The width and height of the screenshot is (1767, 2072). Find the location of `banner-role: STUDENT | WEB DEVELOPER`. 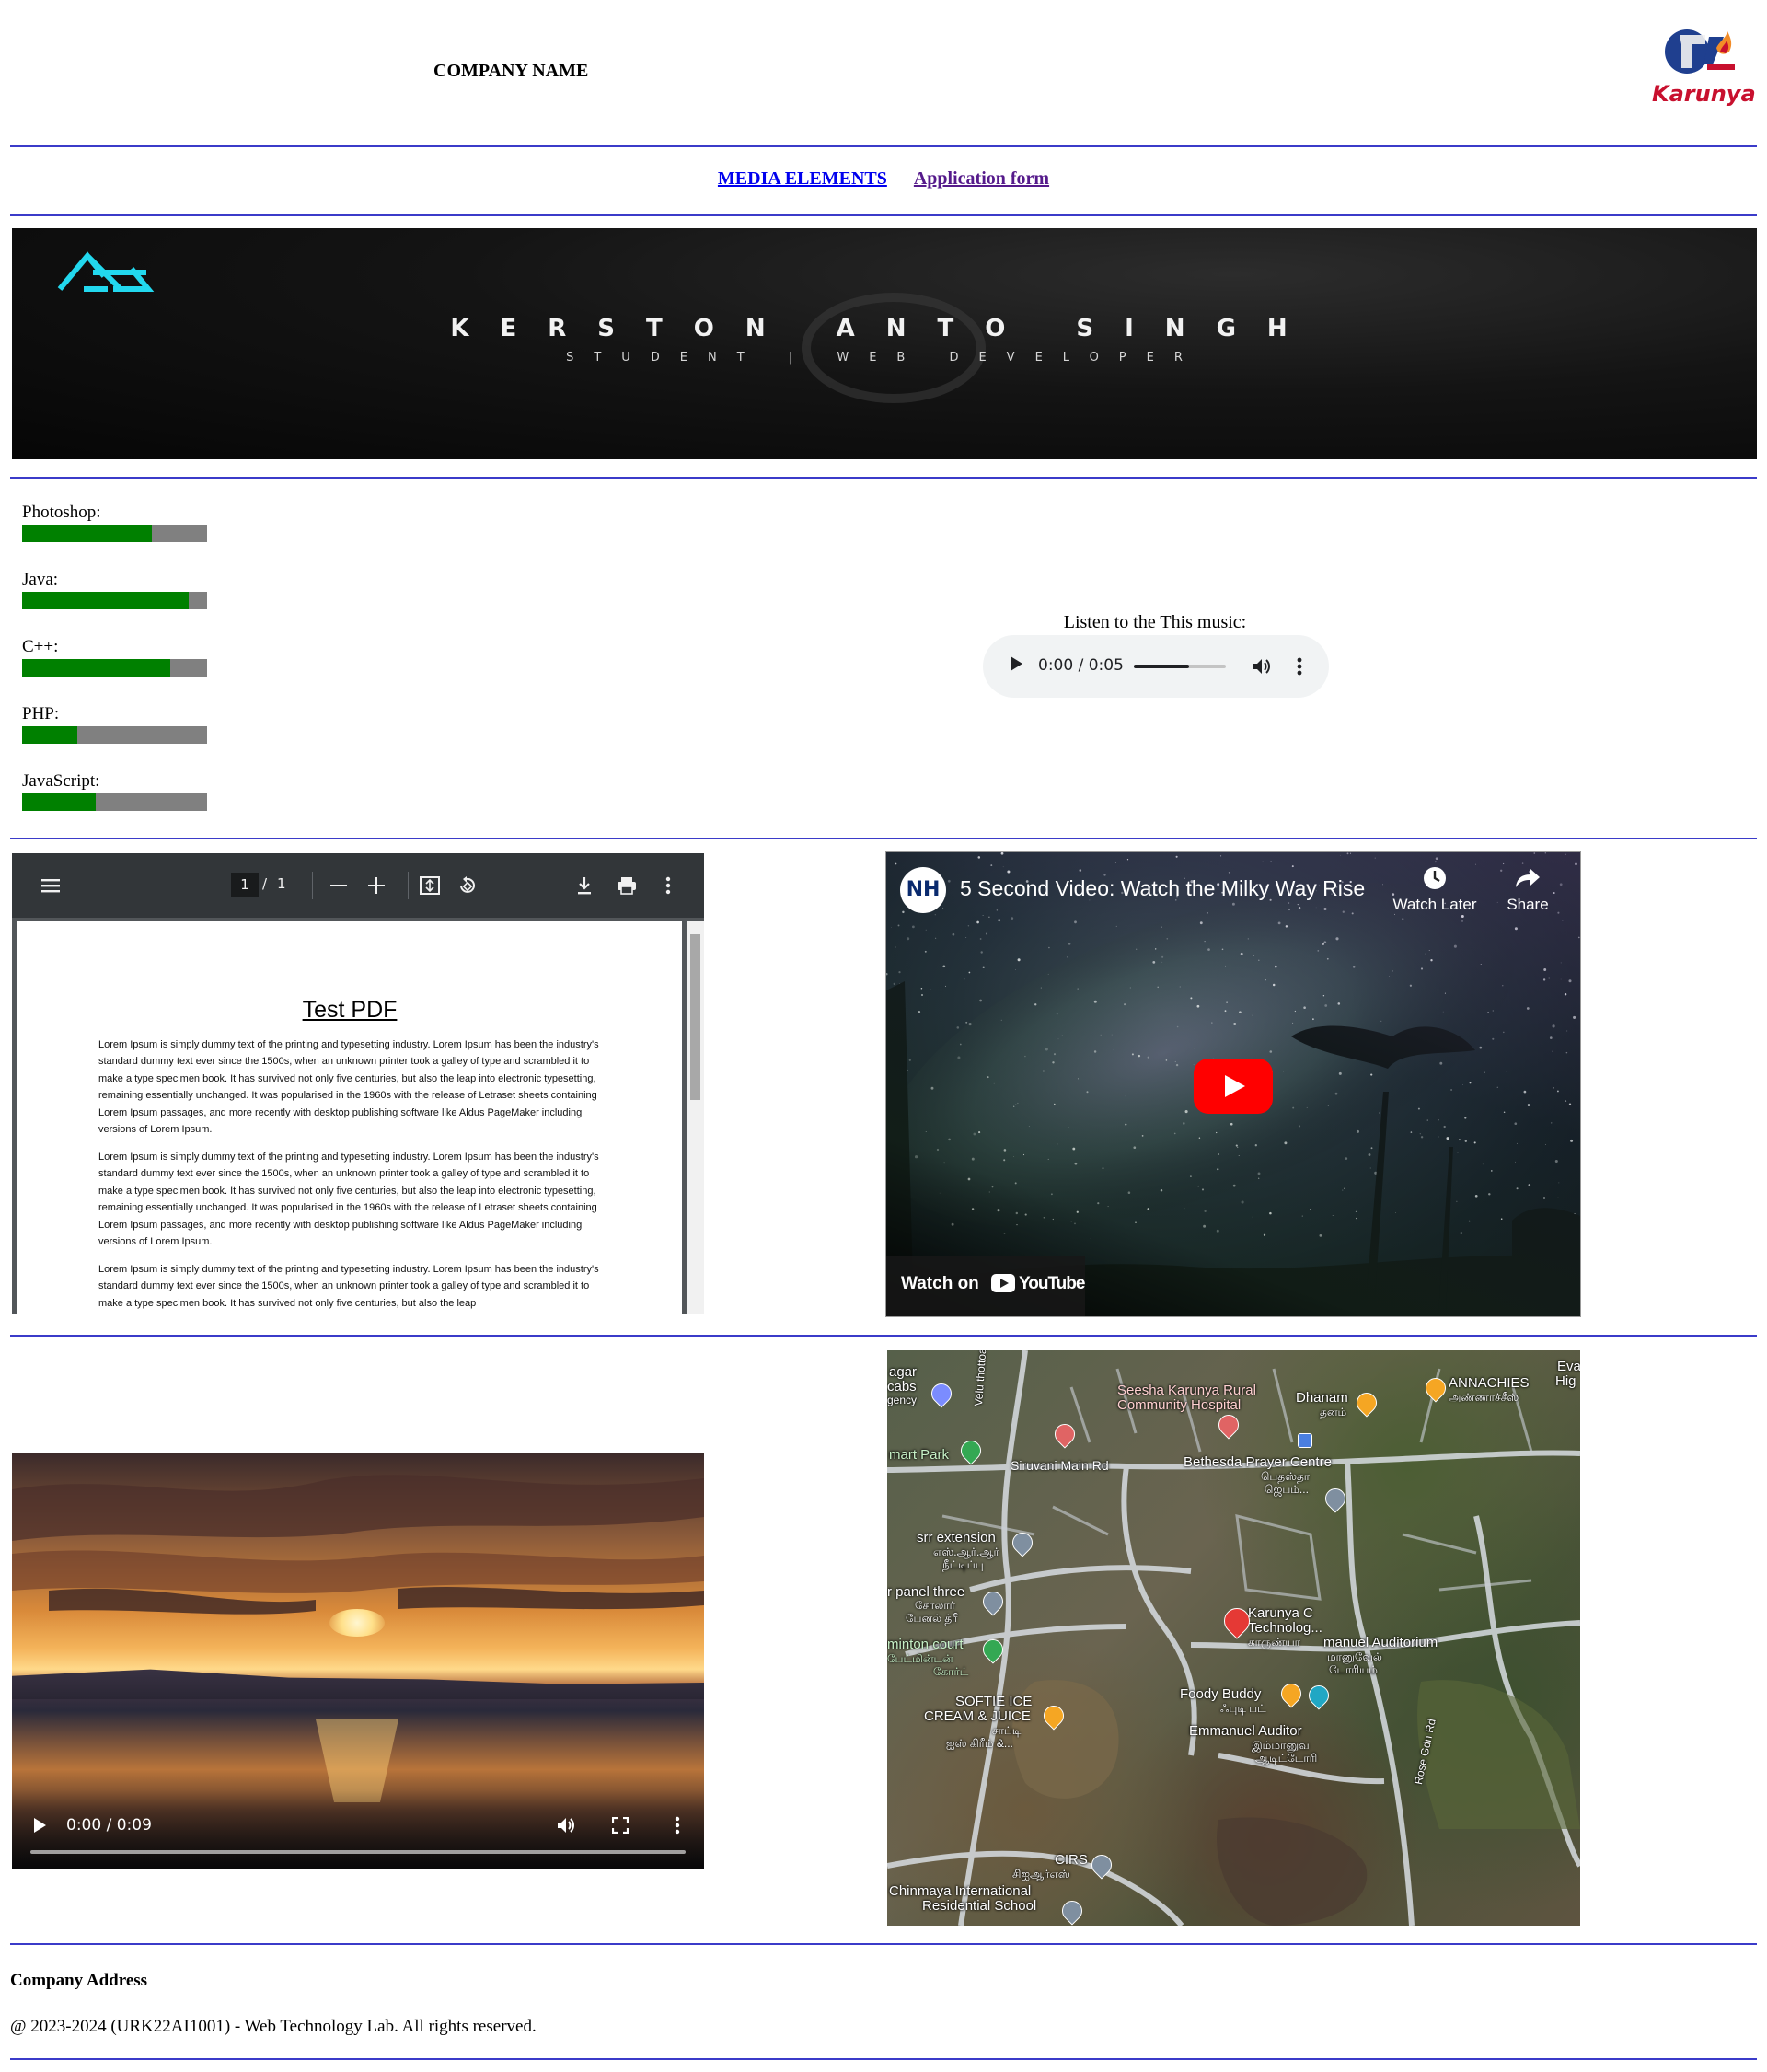

banner-role: STUDENT | WEB DEVELOPER is located at coordinates (884, 358).